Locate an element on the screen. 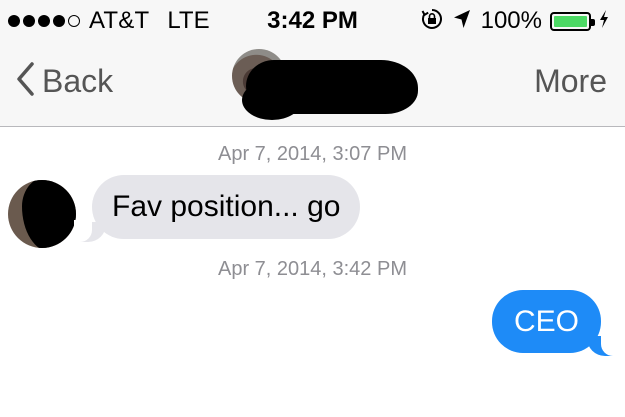 The image size is (625, 417). location-arrow-icon is located at coordinates (462, 21).